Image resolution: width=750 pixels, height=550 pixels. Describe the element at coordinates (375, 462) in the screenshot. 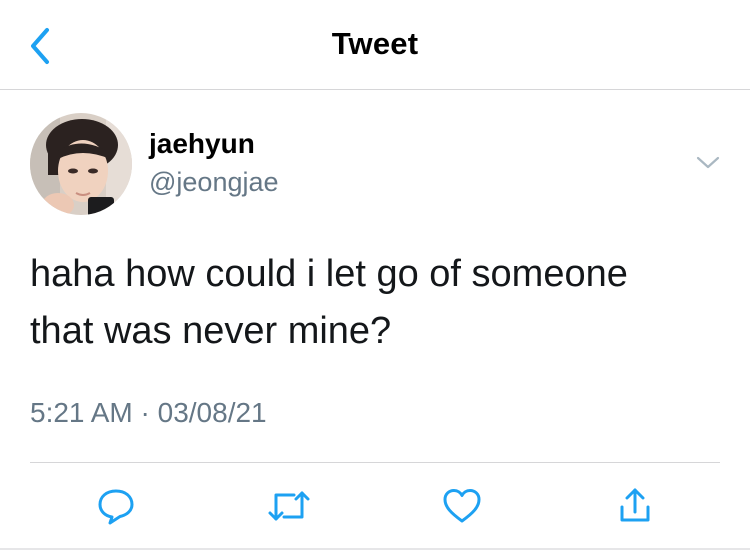

I see `divider` at that location.